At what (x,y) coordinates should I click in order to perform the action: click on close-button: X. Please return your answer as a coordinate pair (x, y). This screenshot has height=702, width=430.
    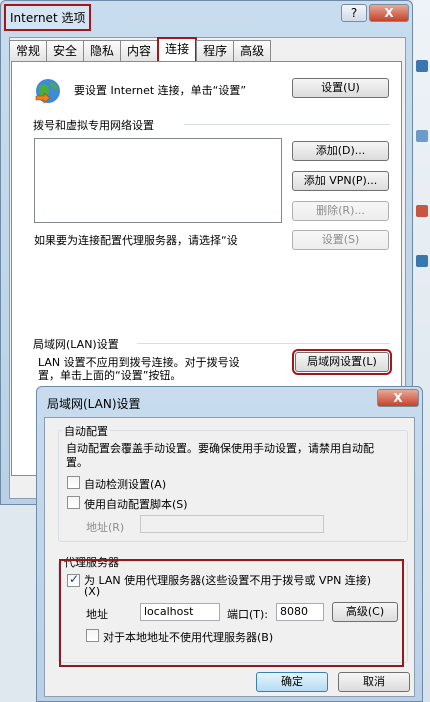
    Looking at the image, I should click on (389, 13).